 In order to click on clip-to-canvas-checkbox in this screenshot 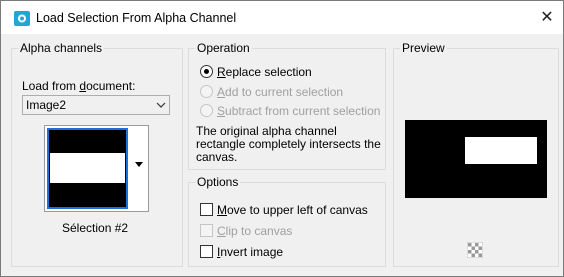, I will do `click(206, 230)`.